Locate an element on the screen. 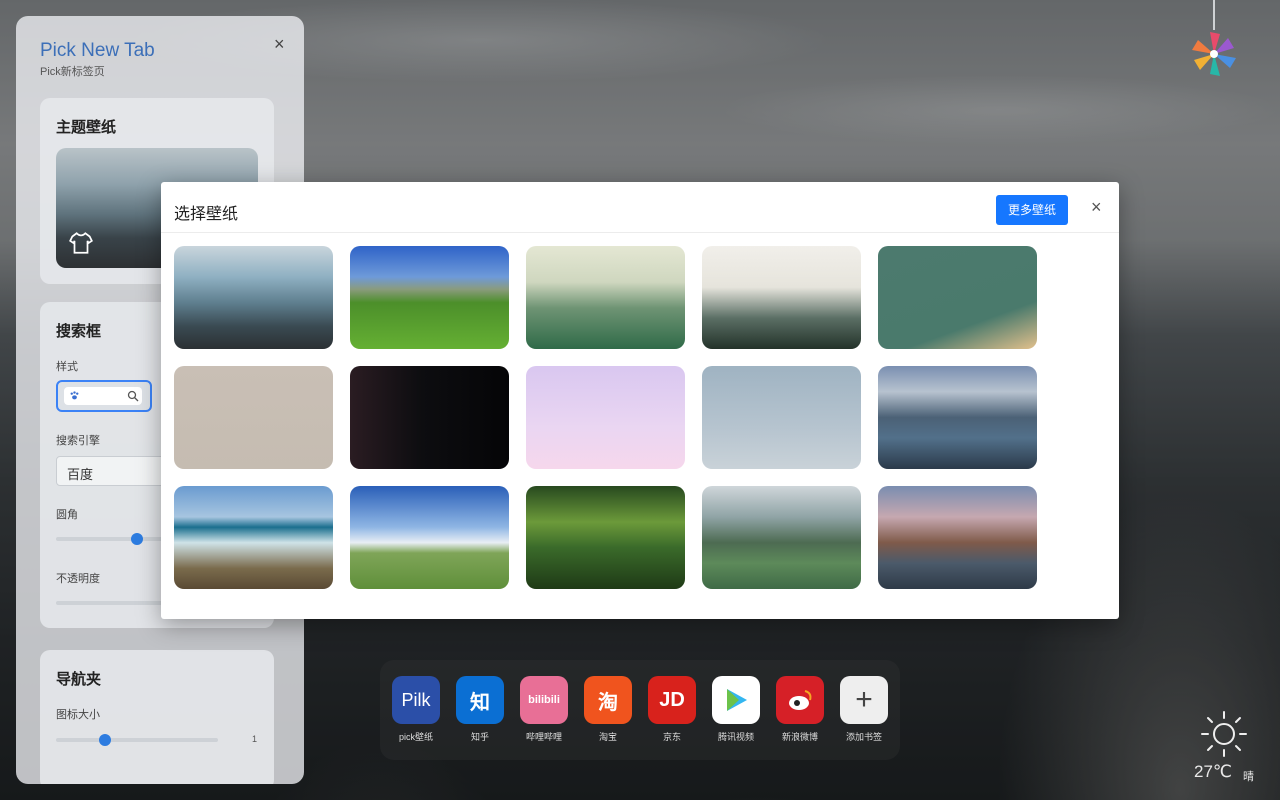 Image resolution: width=1280 pixels, height=800 pixels. icon-size-value: 1 is located at coordinates (255, 739).